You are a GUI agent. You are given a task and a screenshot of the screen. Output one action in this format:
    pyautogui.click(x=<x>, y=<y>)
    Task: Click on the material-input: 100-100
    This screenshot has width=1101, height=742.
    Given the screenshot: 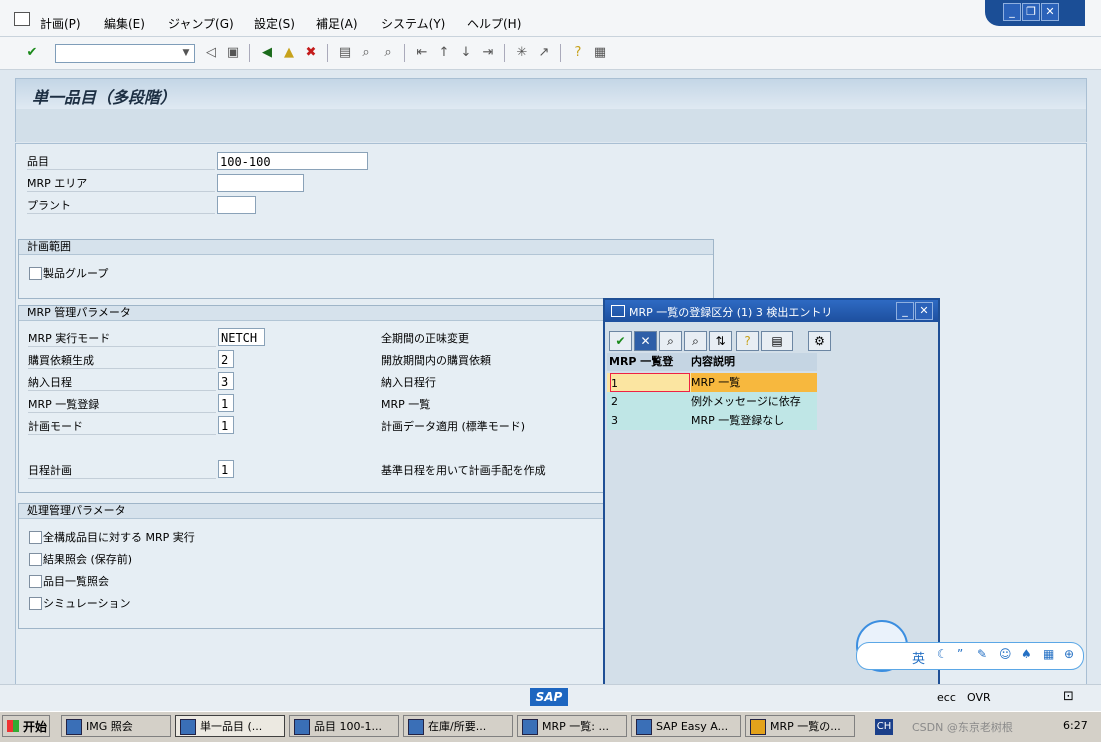 What is the action you would take?
    pyautogui.click(x=292, y=161)
    